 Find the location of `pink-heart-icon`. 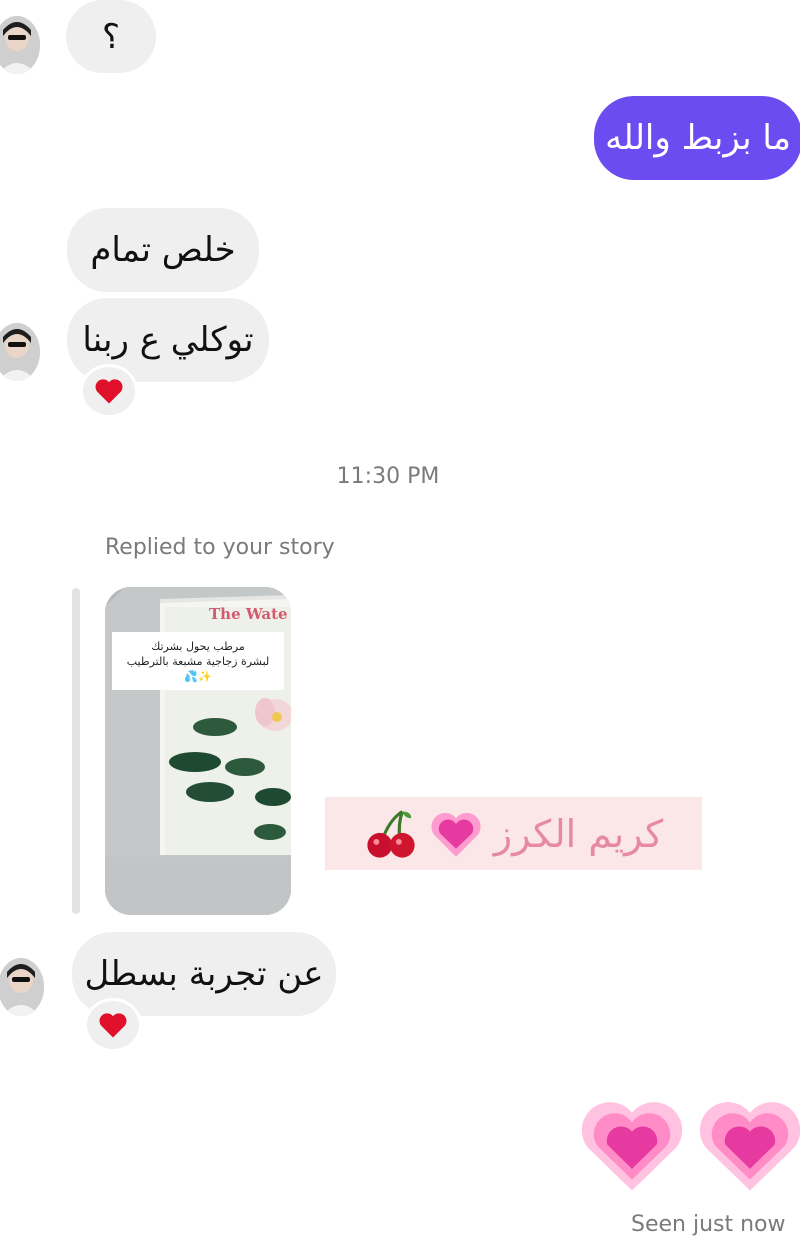

pink-heart-icon is located at coordinates (456, 834).